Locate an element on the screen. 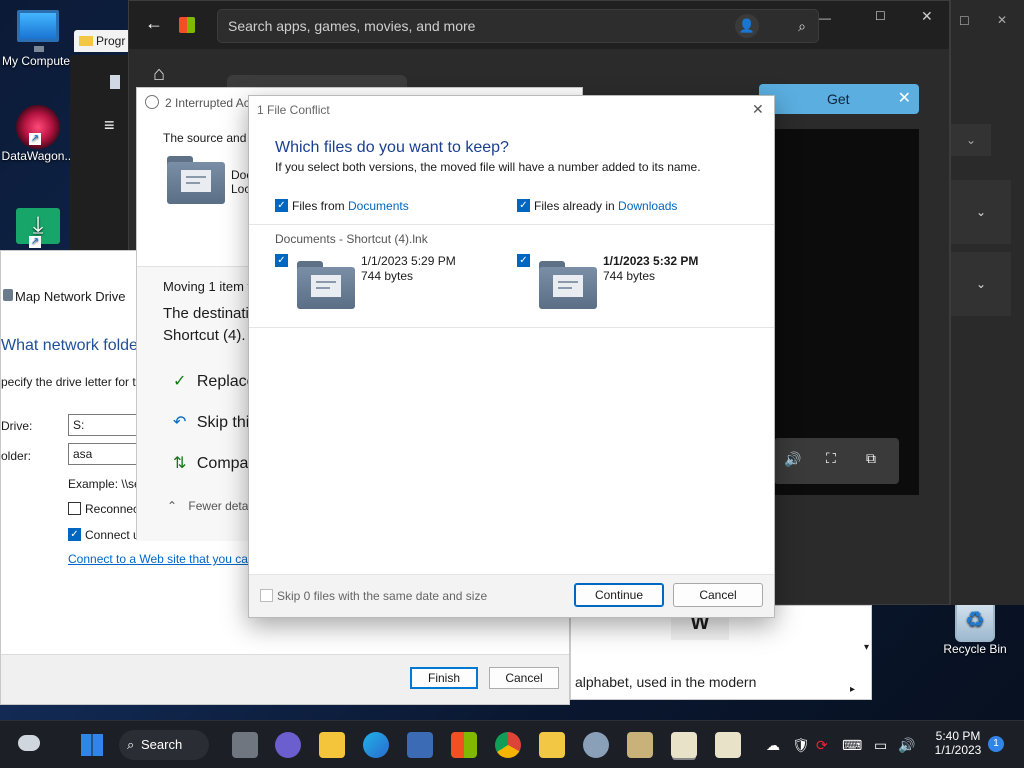  explorer-window: Progr is located at coordinates (104, 41).